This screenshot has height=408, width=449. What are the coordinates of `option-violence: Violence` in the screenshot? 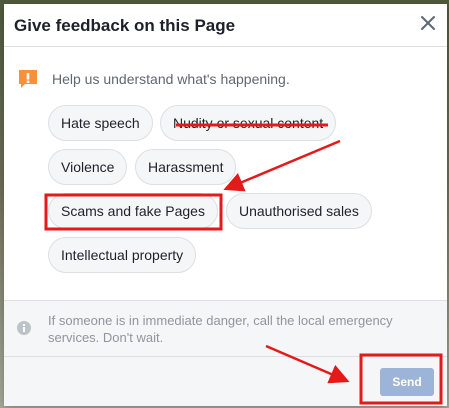 It's located at (88, 167).